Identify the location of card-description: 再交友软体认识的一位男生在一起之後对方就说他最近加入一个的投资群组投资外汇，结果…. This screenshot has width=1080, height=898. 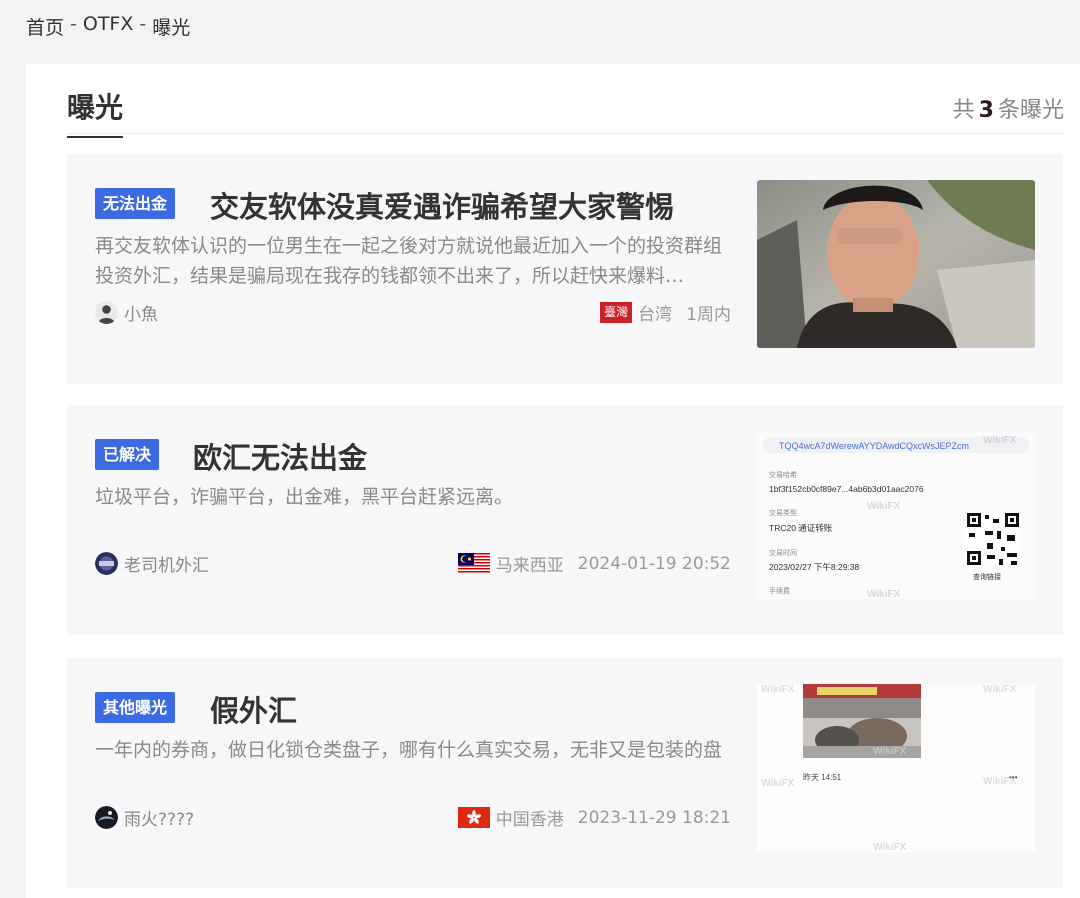
(409, 261).